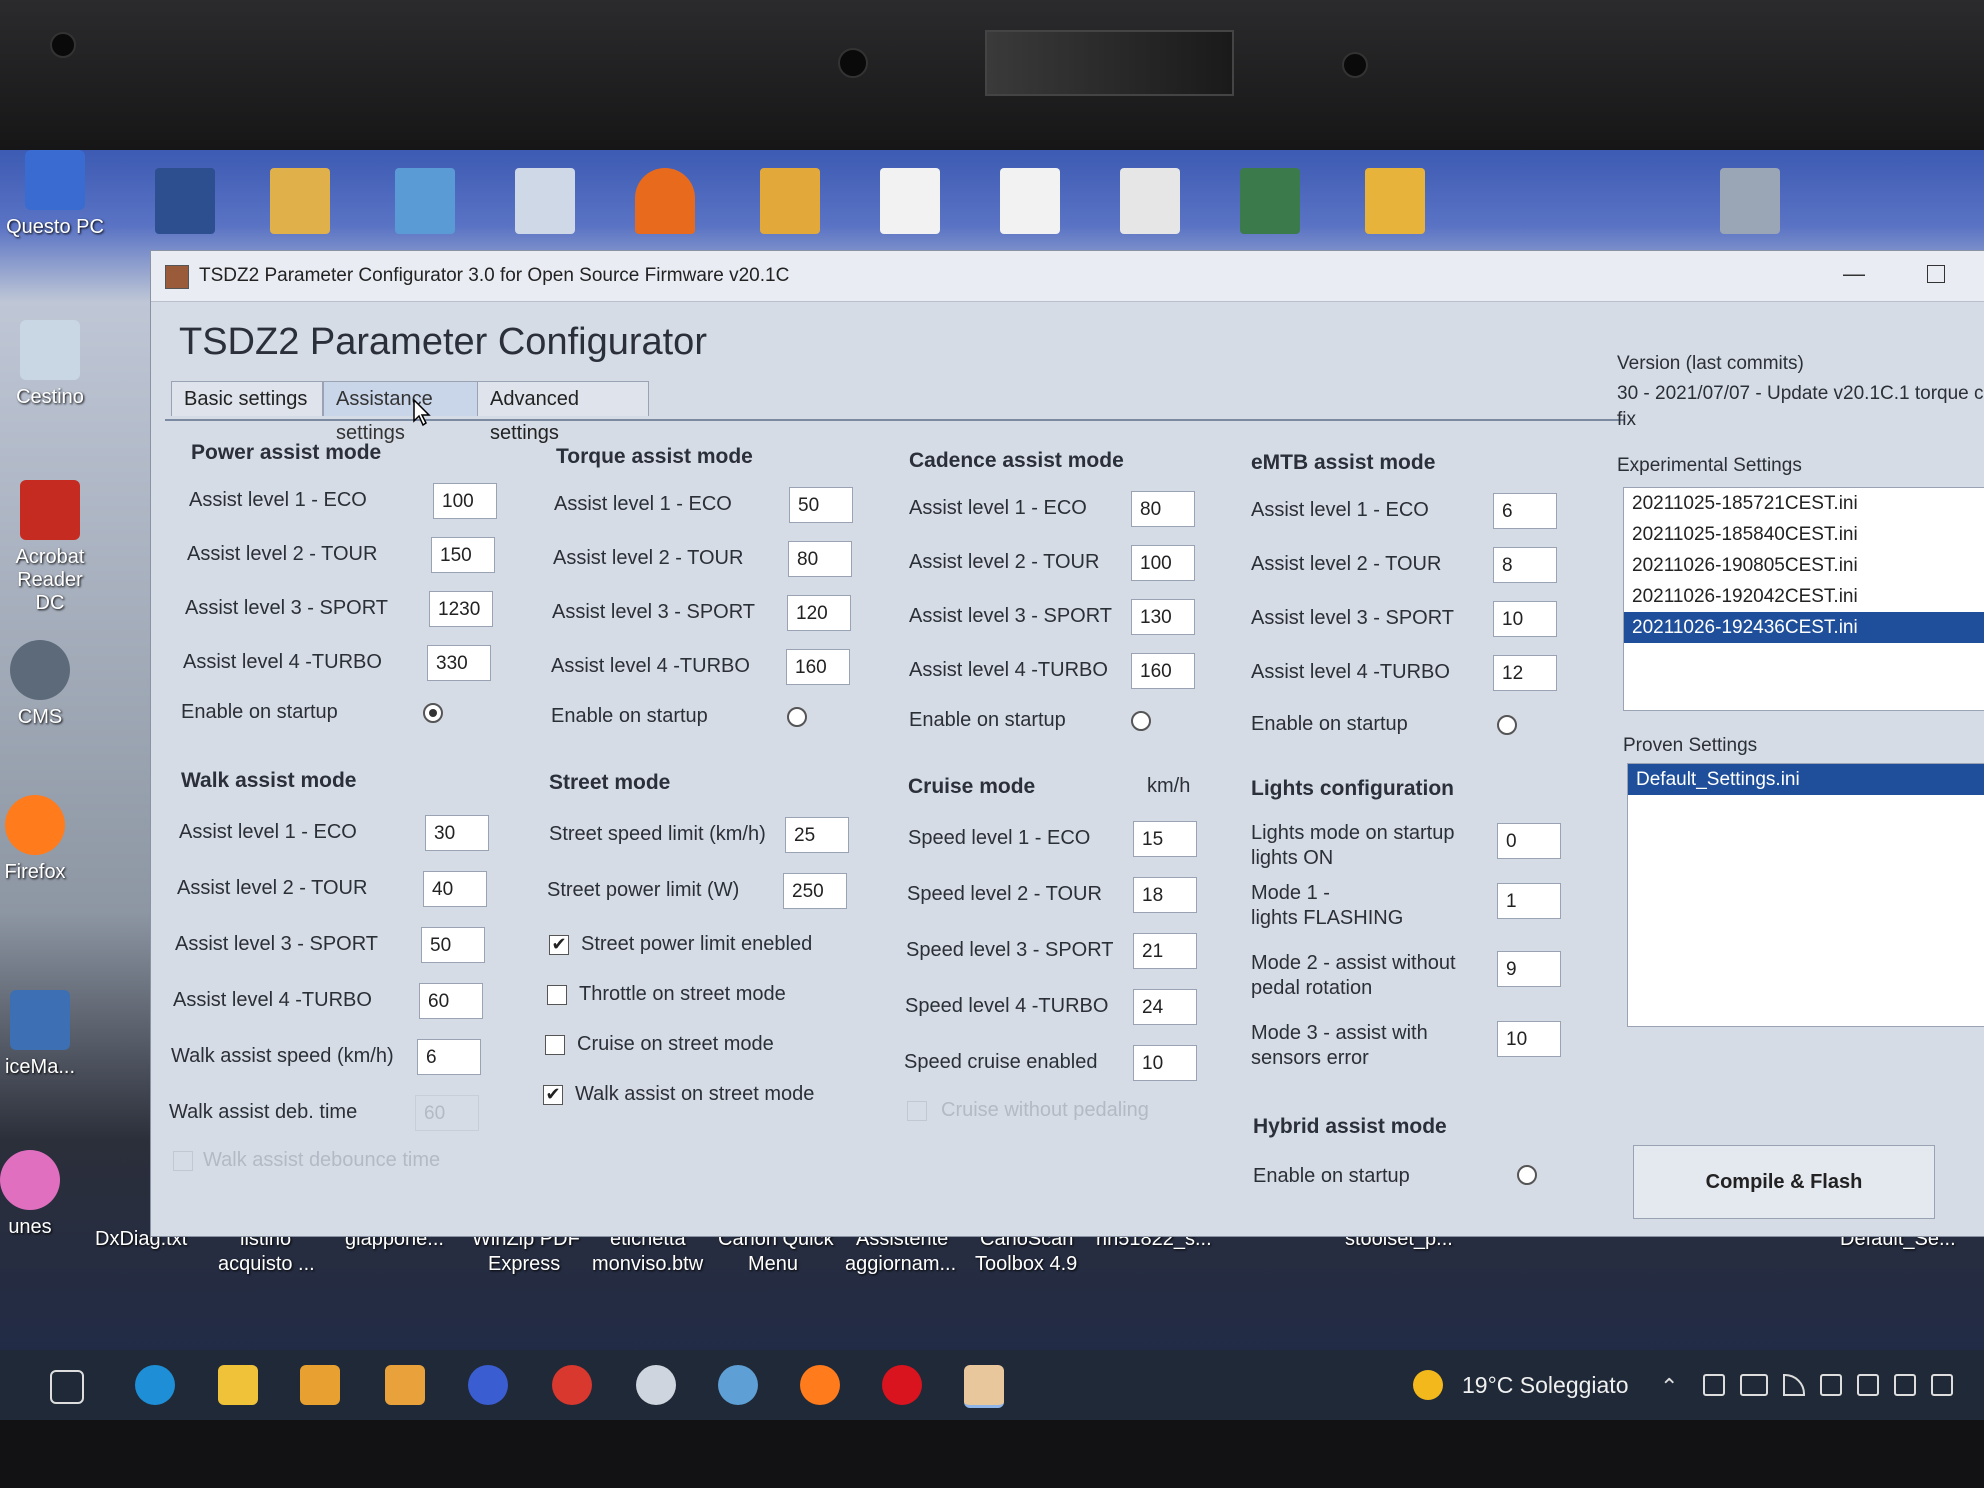 This screenshot has height=1488, width=1984. Describe the element at coordinates (1784, 1182) in the screenshot. I see `compile-flash-button: Compile & Flash` at that location.